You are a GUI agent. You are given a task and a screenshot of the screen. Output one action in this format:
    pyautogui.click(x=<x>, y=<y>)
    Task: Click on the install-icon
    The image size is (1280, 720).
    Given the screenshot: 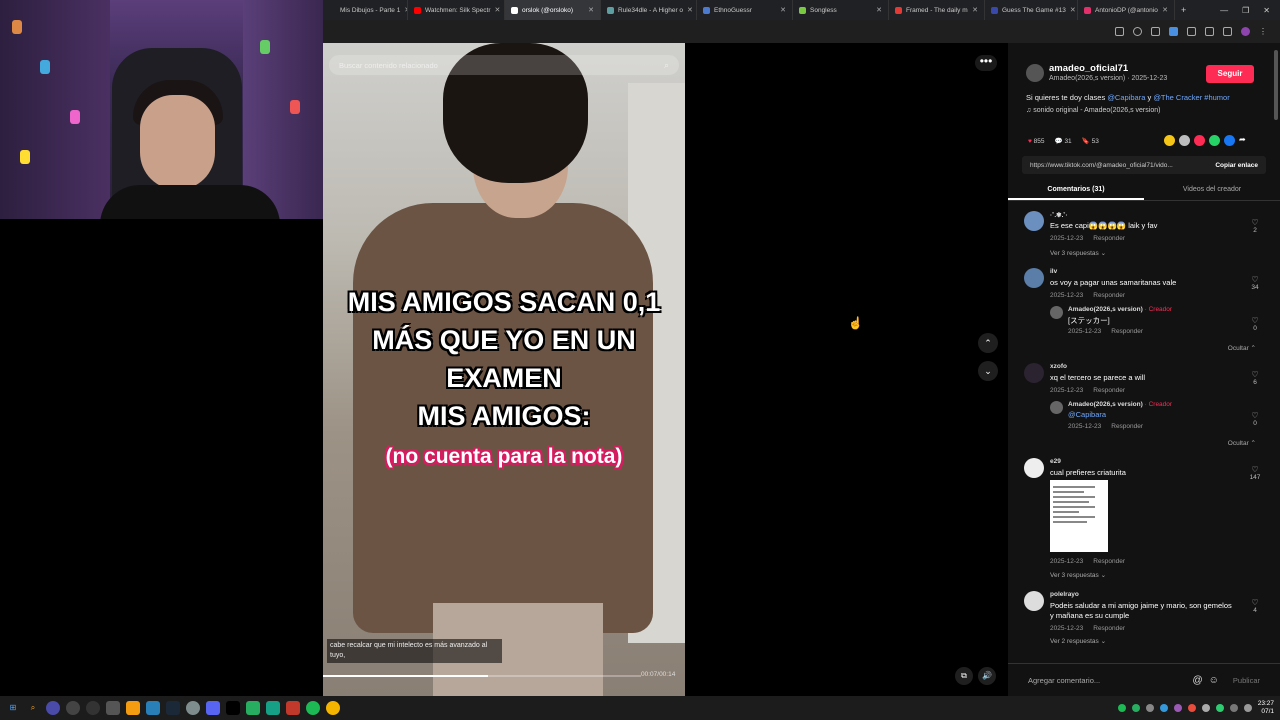 What is the action you would take?
    pyautogui.click(x=1119, y=31)
    